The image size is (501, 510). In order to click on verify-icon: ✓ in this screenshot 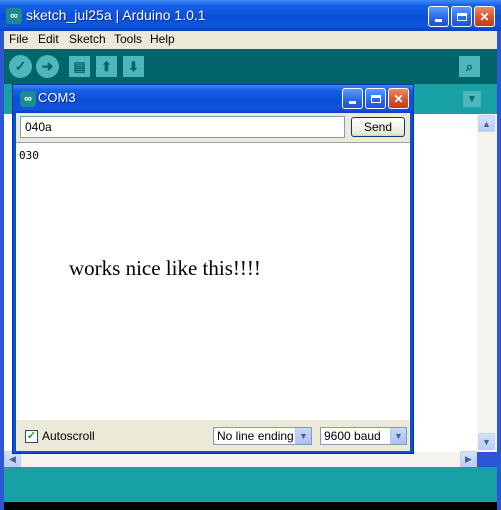, I will do `click(20, 66)`.